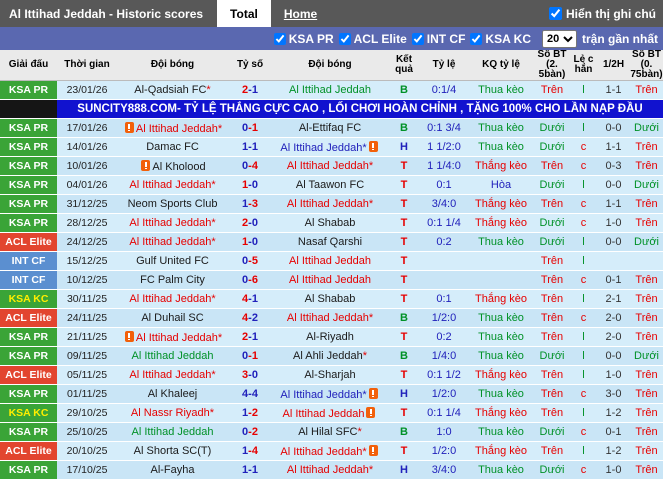 The height and width of the screenshot is (480, 663). I want to click on home-team-name: Al Kholood, so click(179, 166).